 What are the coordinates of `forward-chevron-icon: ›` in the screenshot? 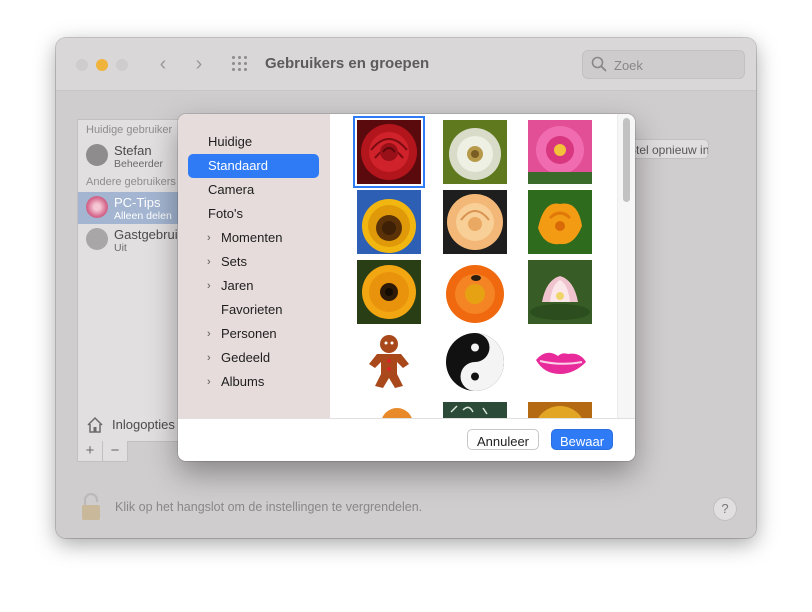 It's located at (199, 64).